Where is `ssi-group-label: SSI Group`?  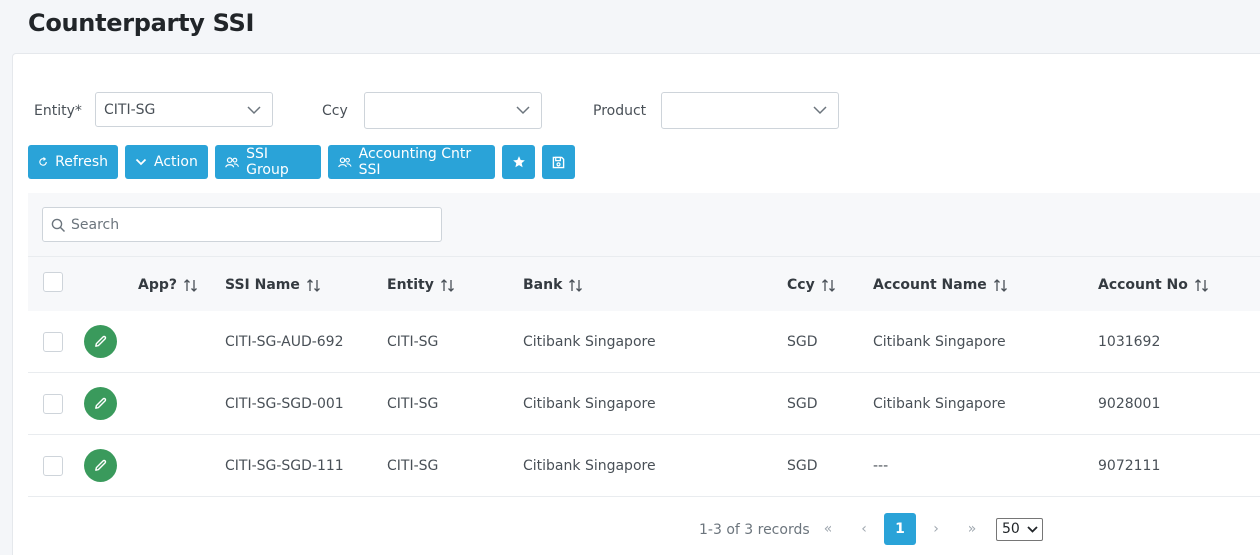
ssi-group-label: SSI Group is located at coordinates (267, 162).